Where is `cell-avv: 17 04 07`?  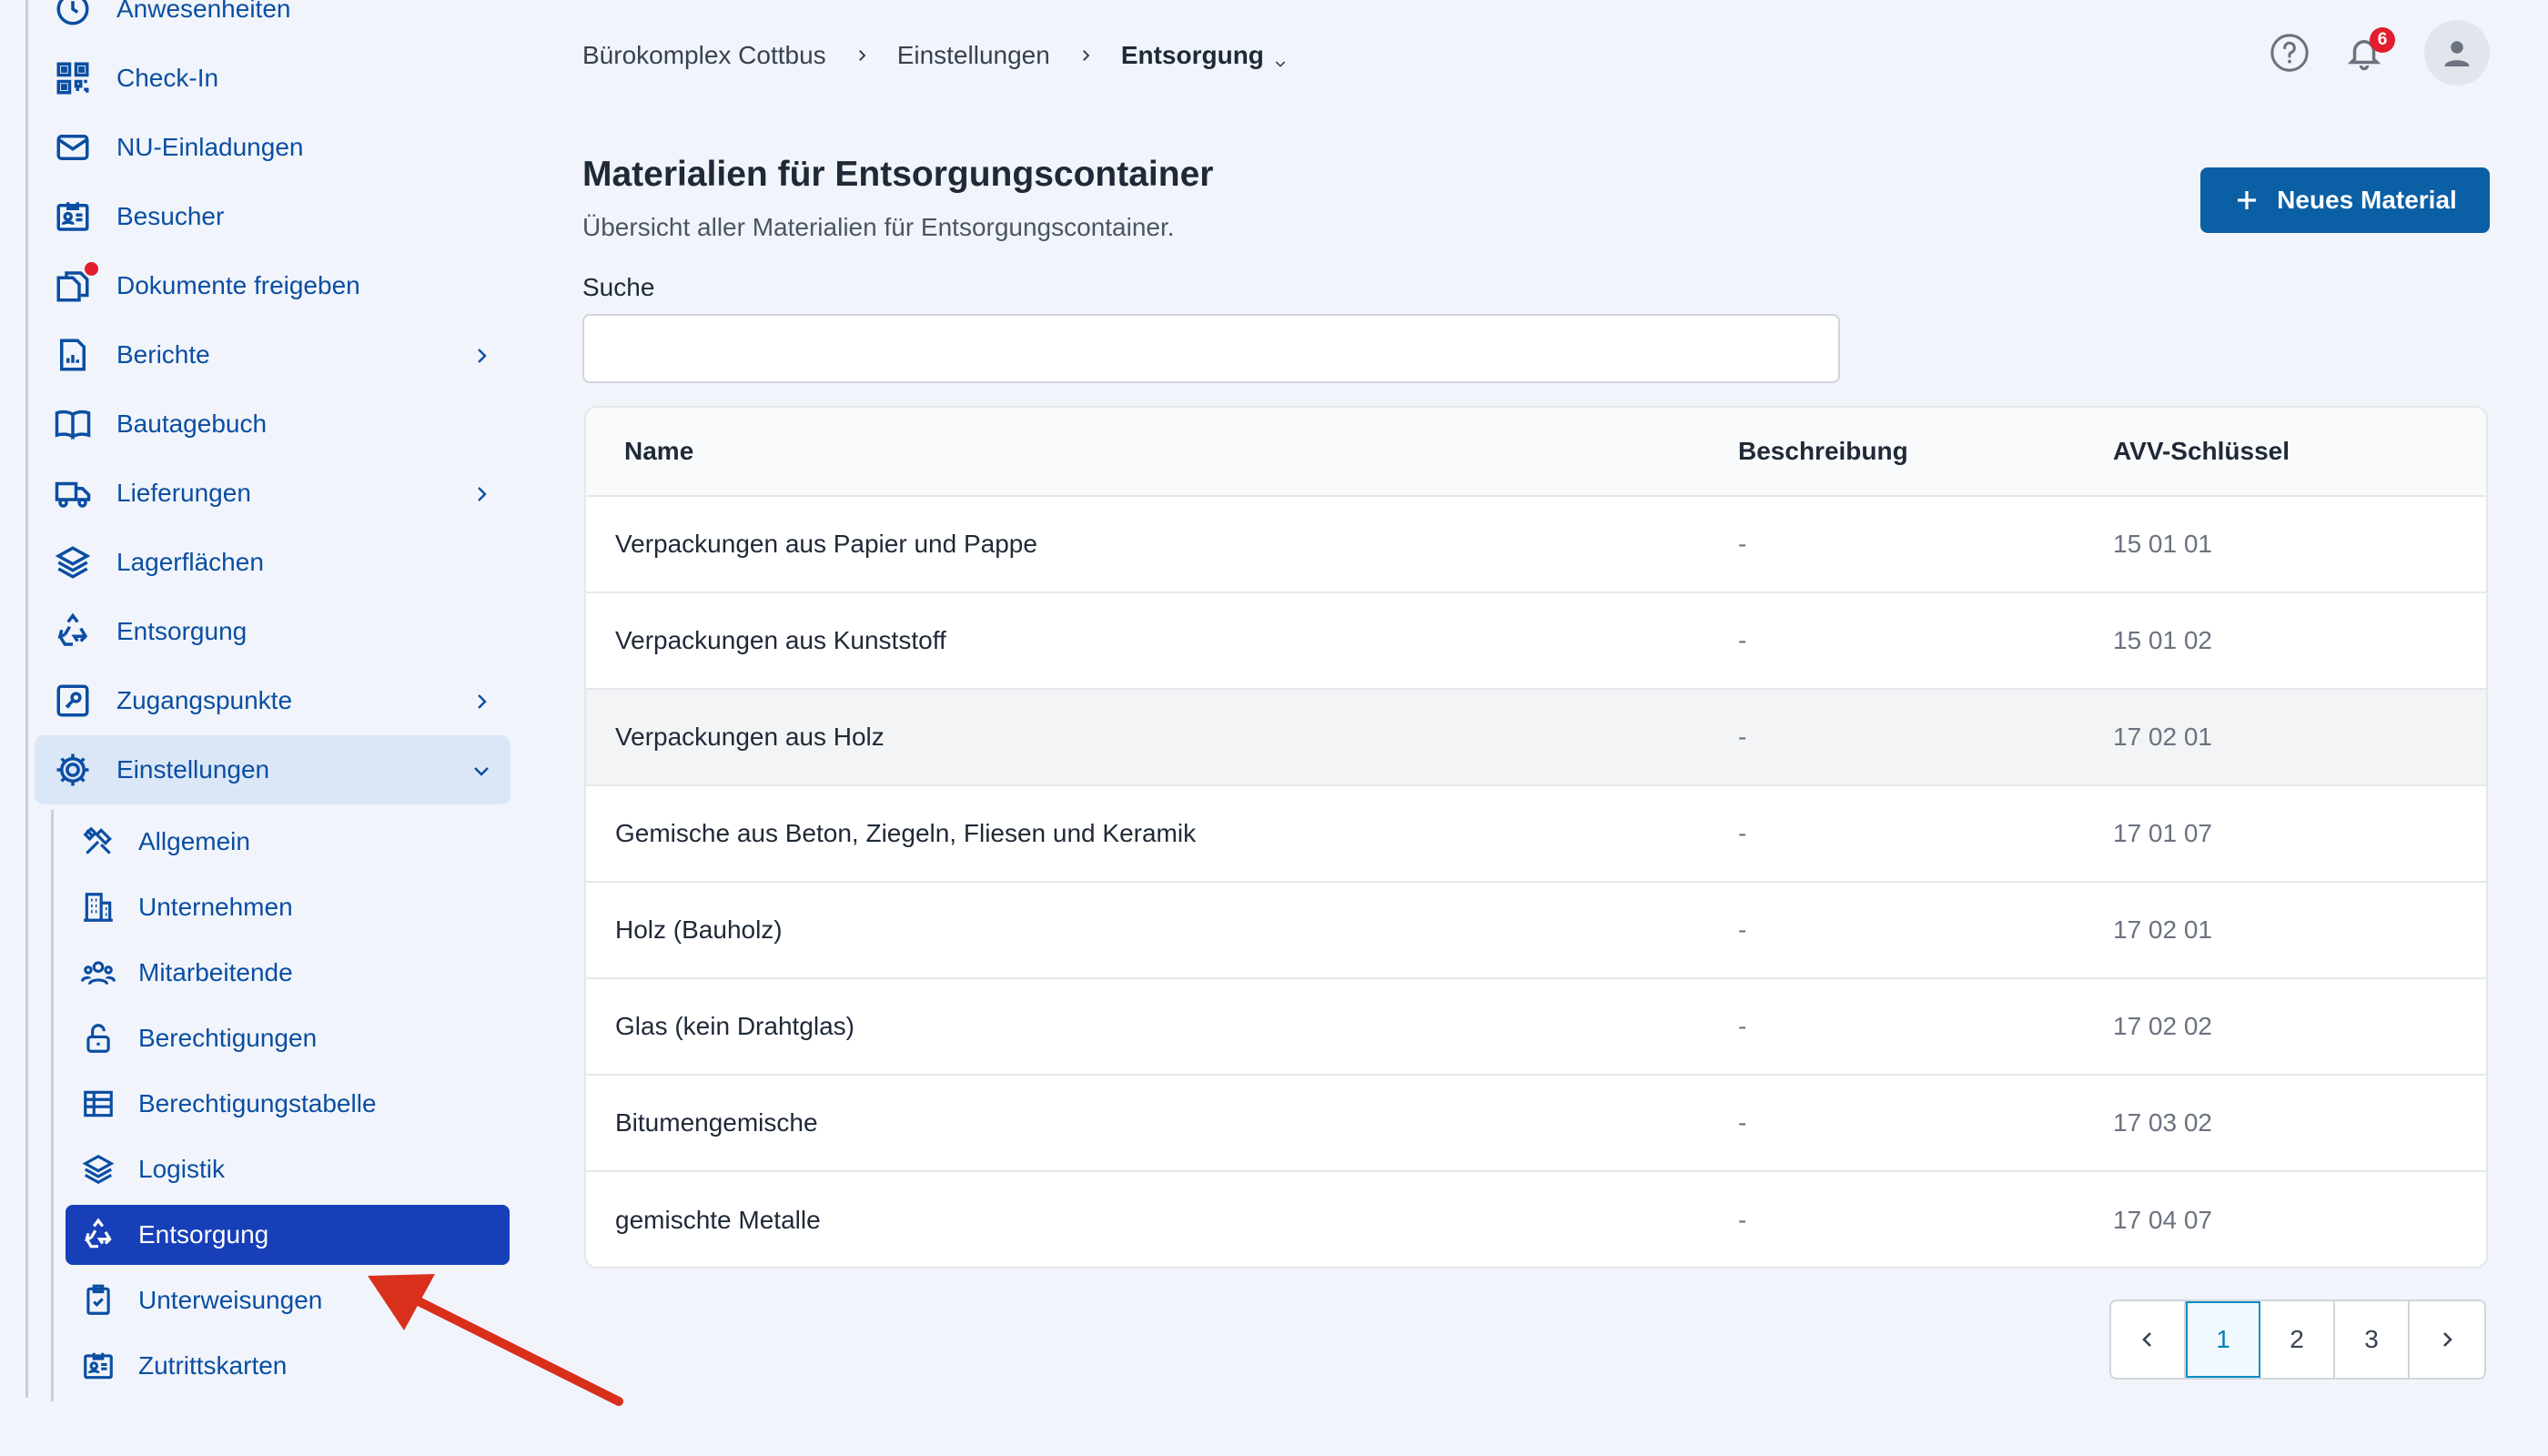
cell-avv: 17 04 07 is located at coordinates (2162, 1220).